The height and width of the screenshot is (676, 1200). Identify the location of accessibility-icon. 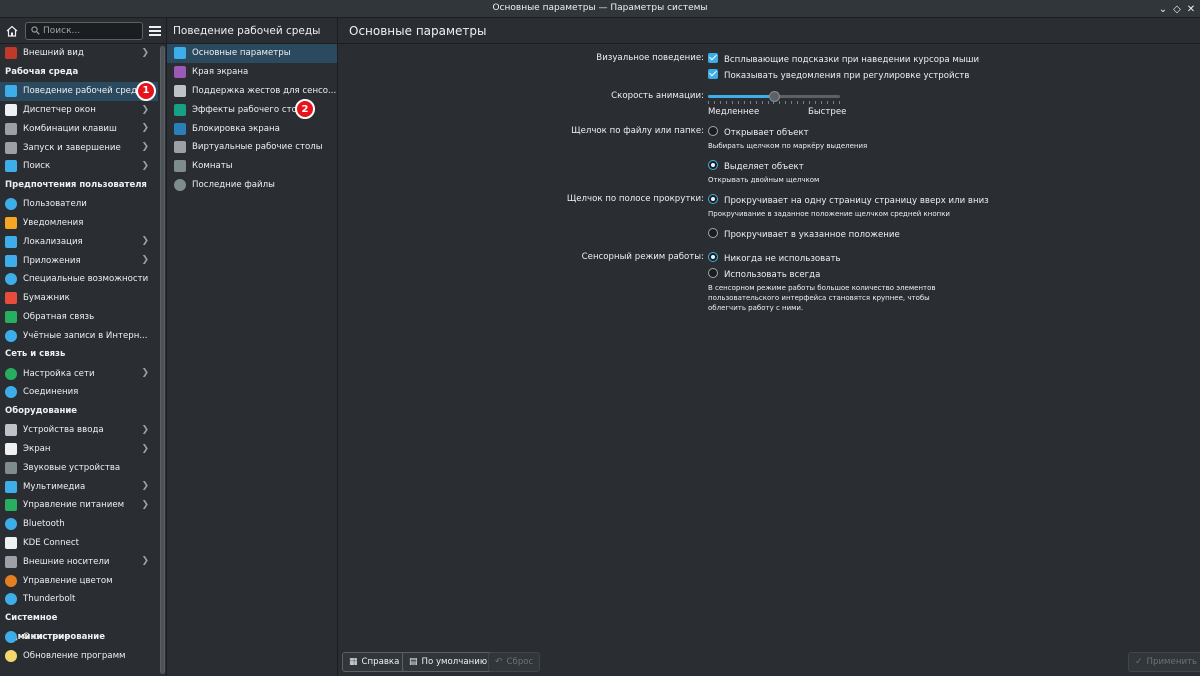
(11, 279).